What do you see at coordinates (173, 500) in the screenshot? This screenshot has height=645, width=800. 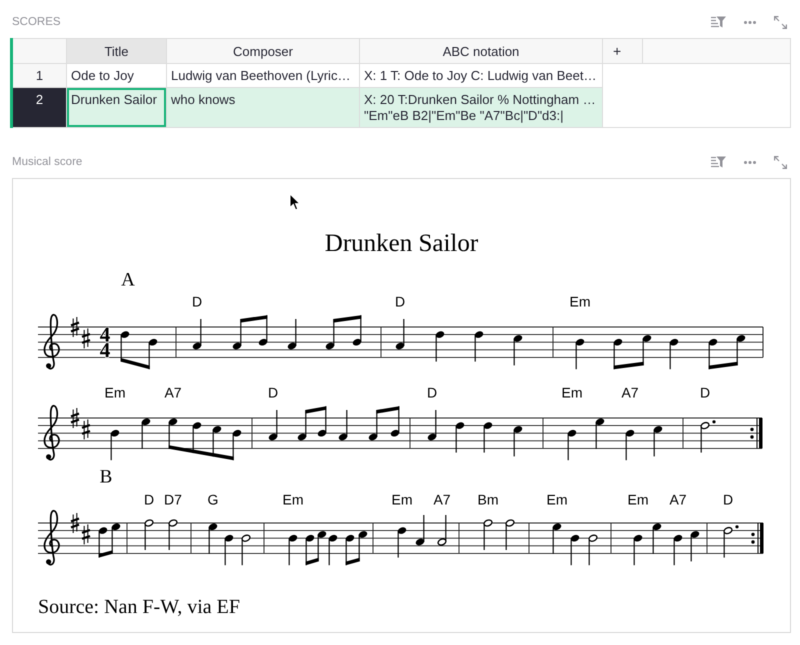 I see `chord-symbol: D7` at bounding box center [173, 500].